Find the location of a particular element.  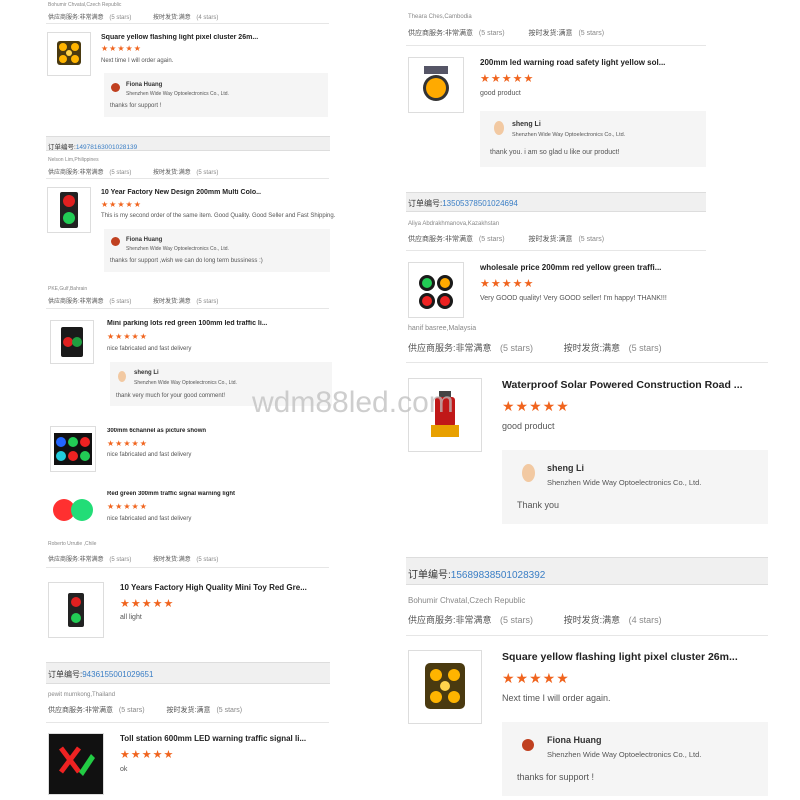

buyer-name: pewit murnkong,Thailand is located at coordinates (82, 695).